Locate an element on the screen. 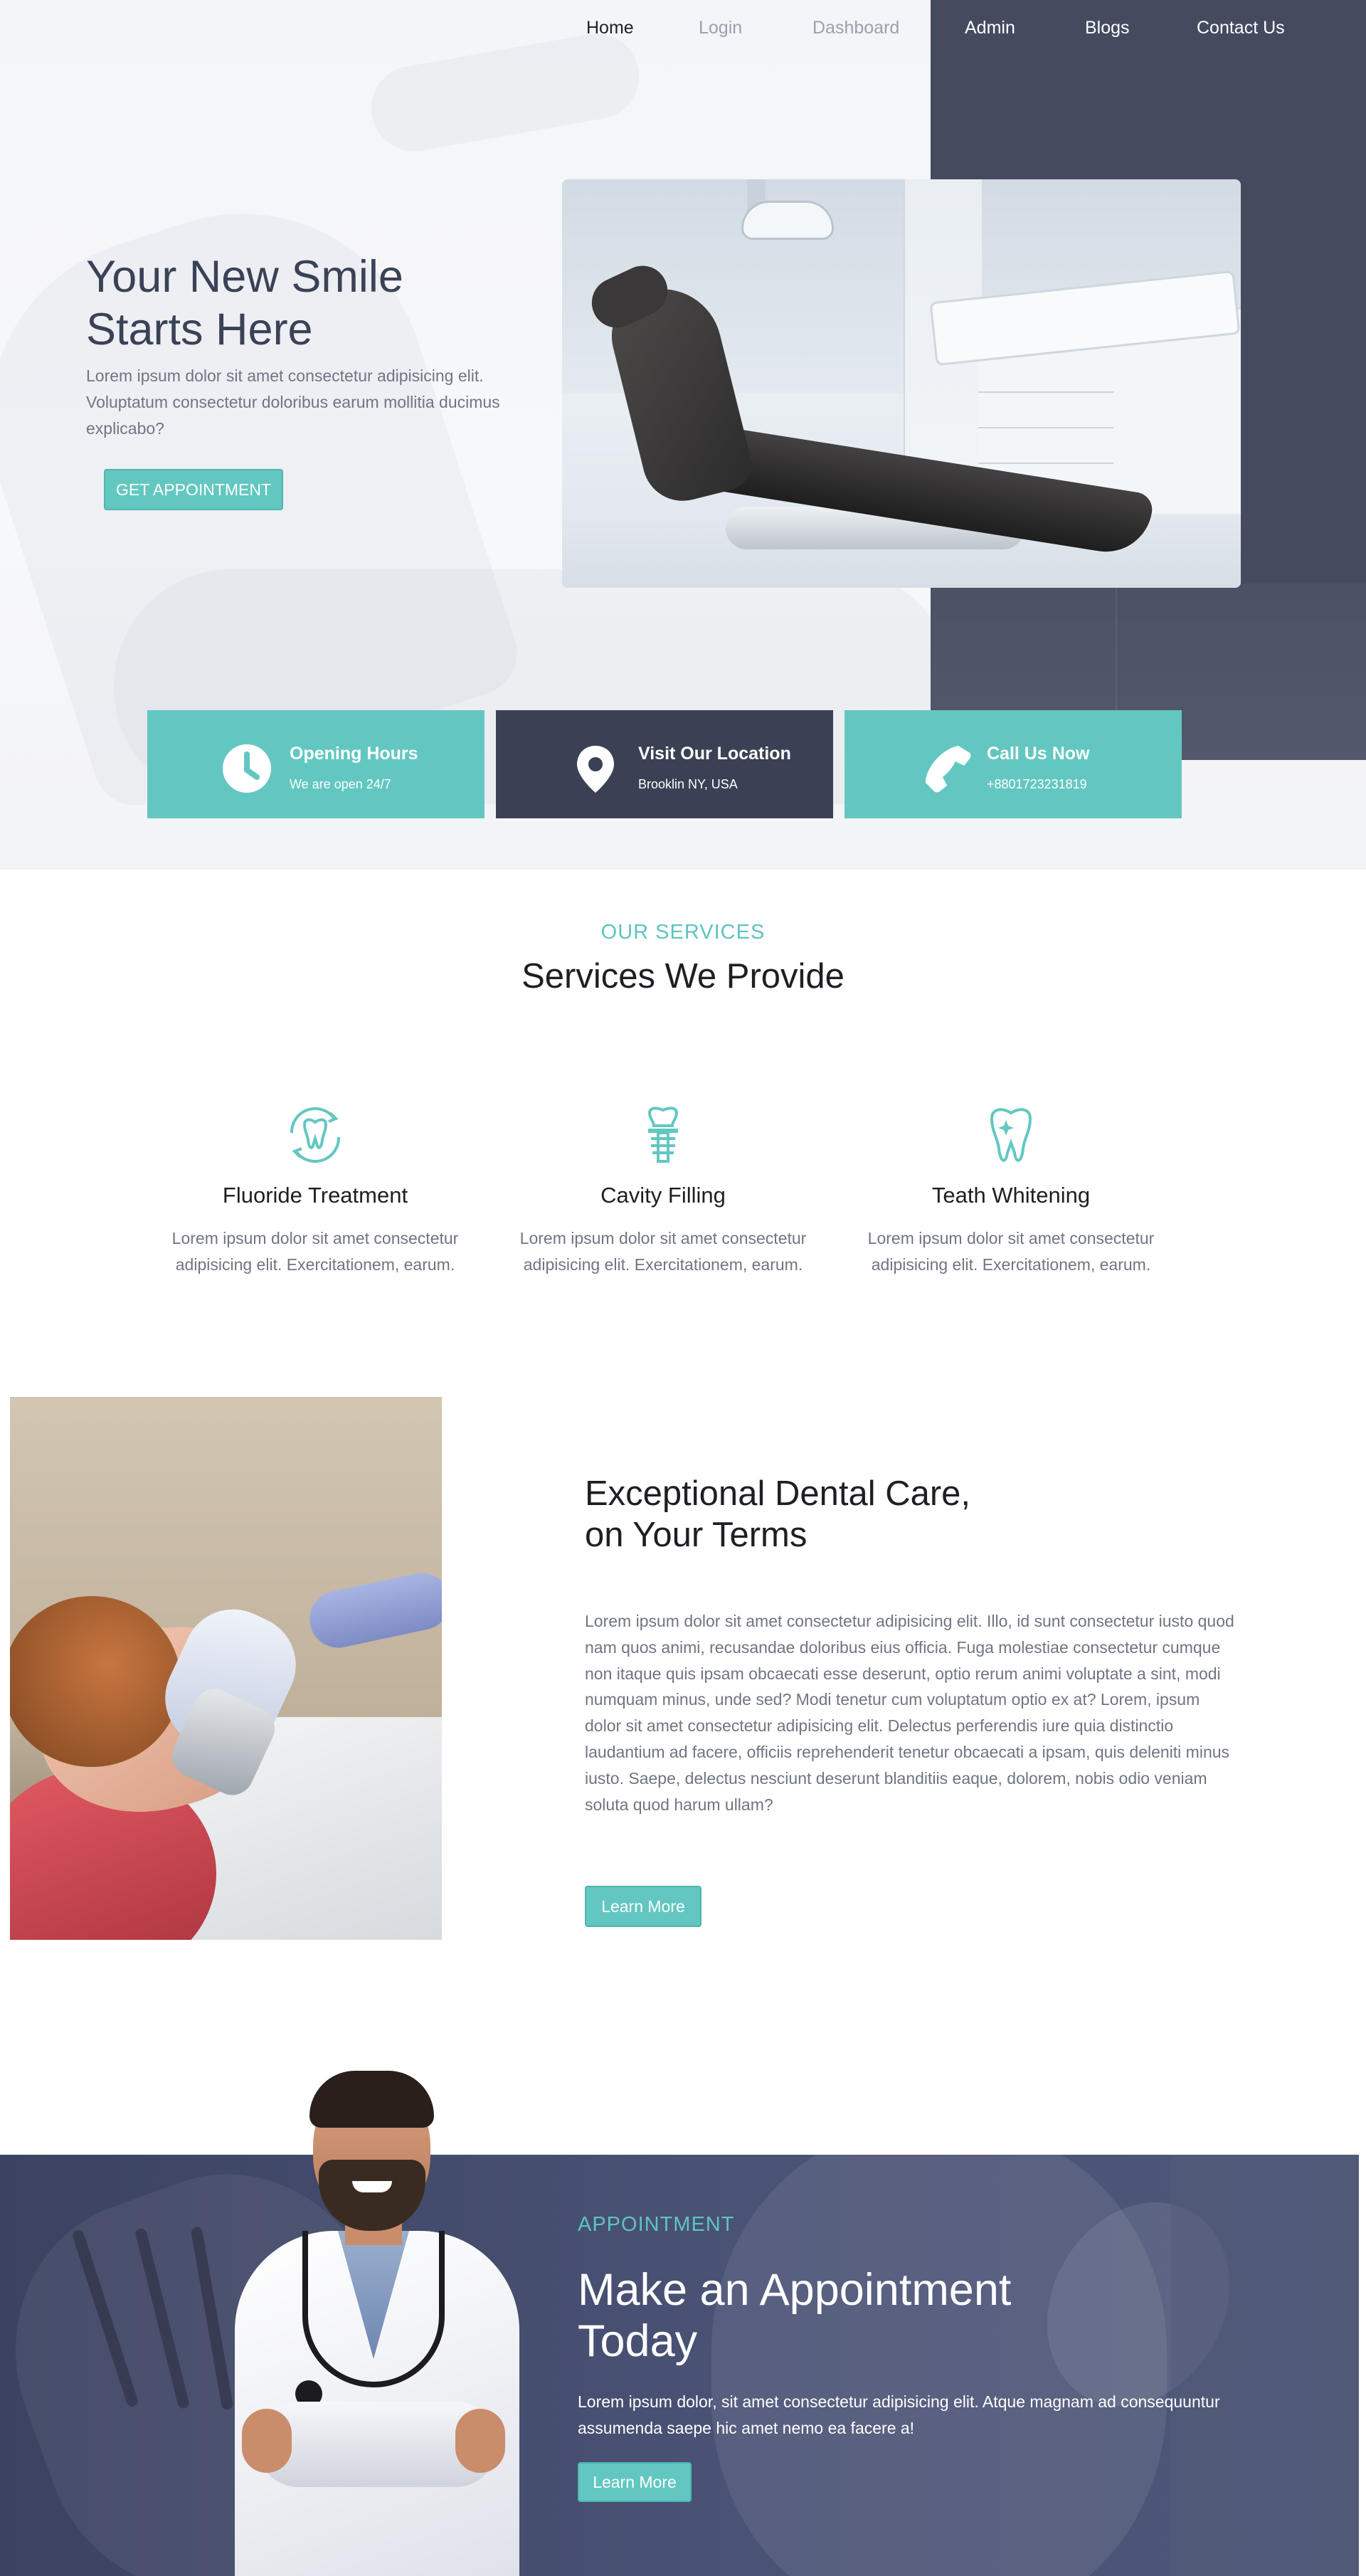  nav-blogs: Blogs is located at coordinates (1107, 28).